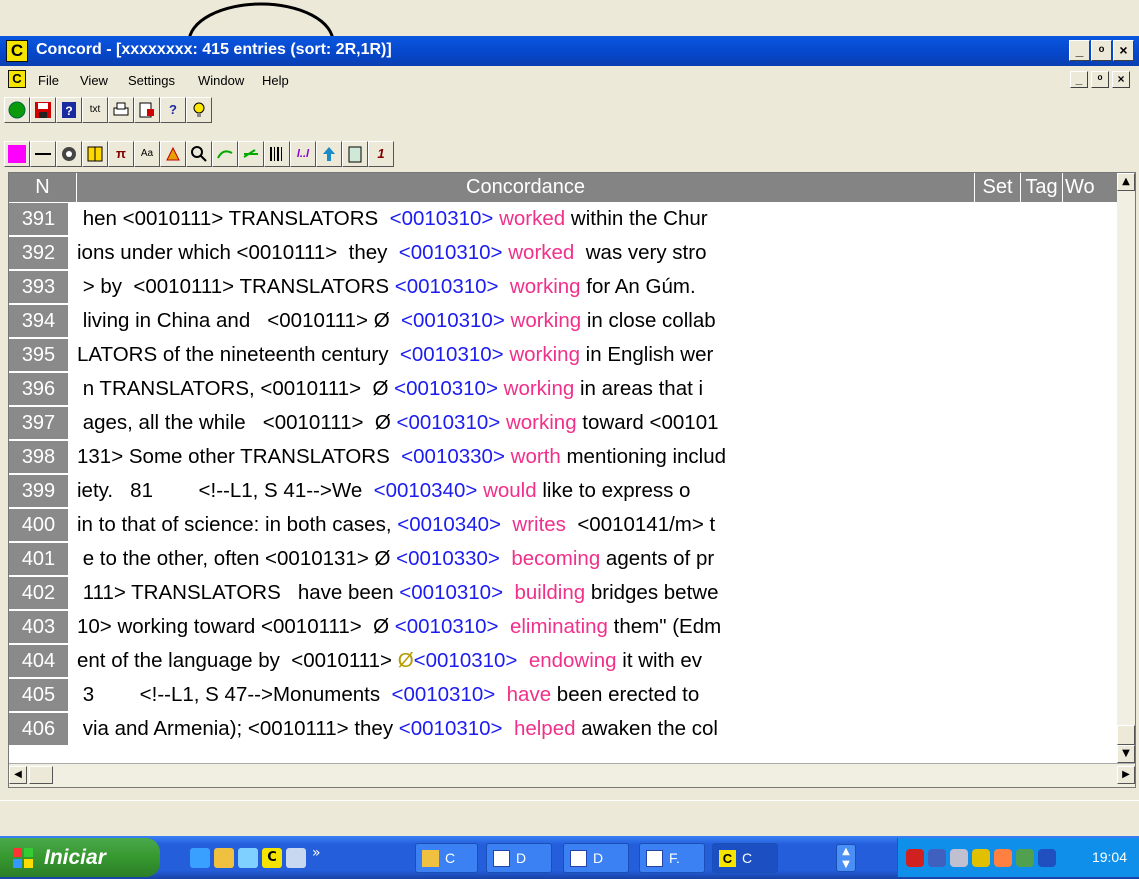  Describe the element at coordinates (959, 858) in the screenshot. I see `tray-app-icon` at that location.